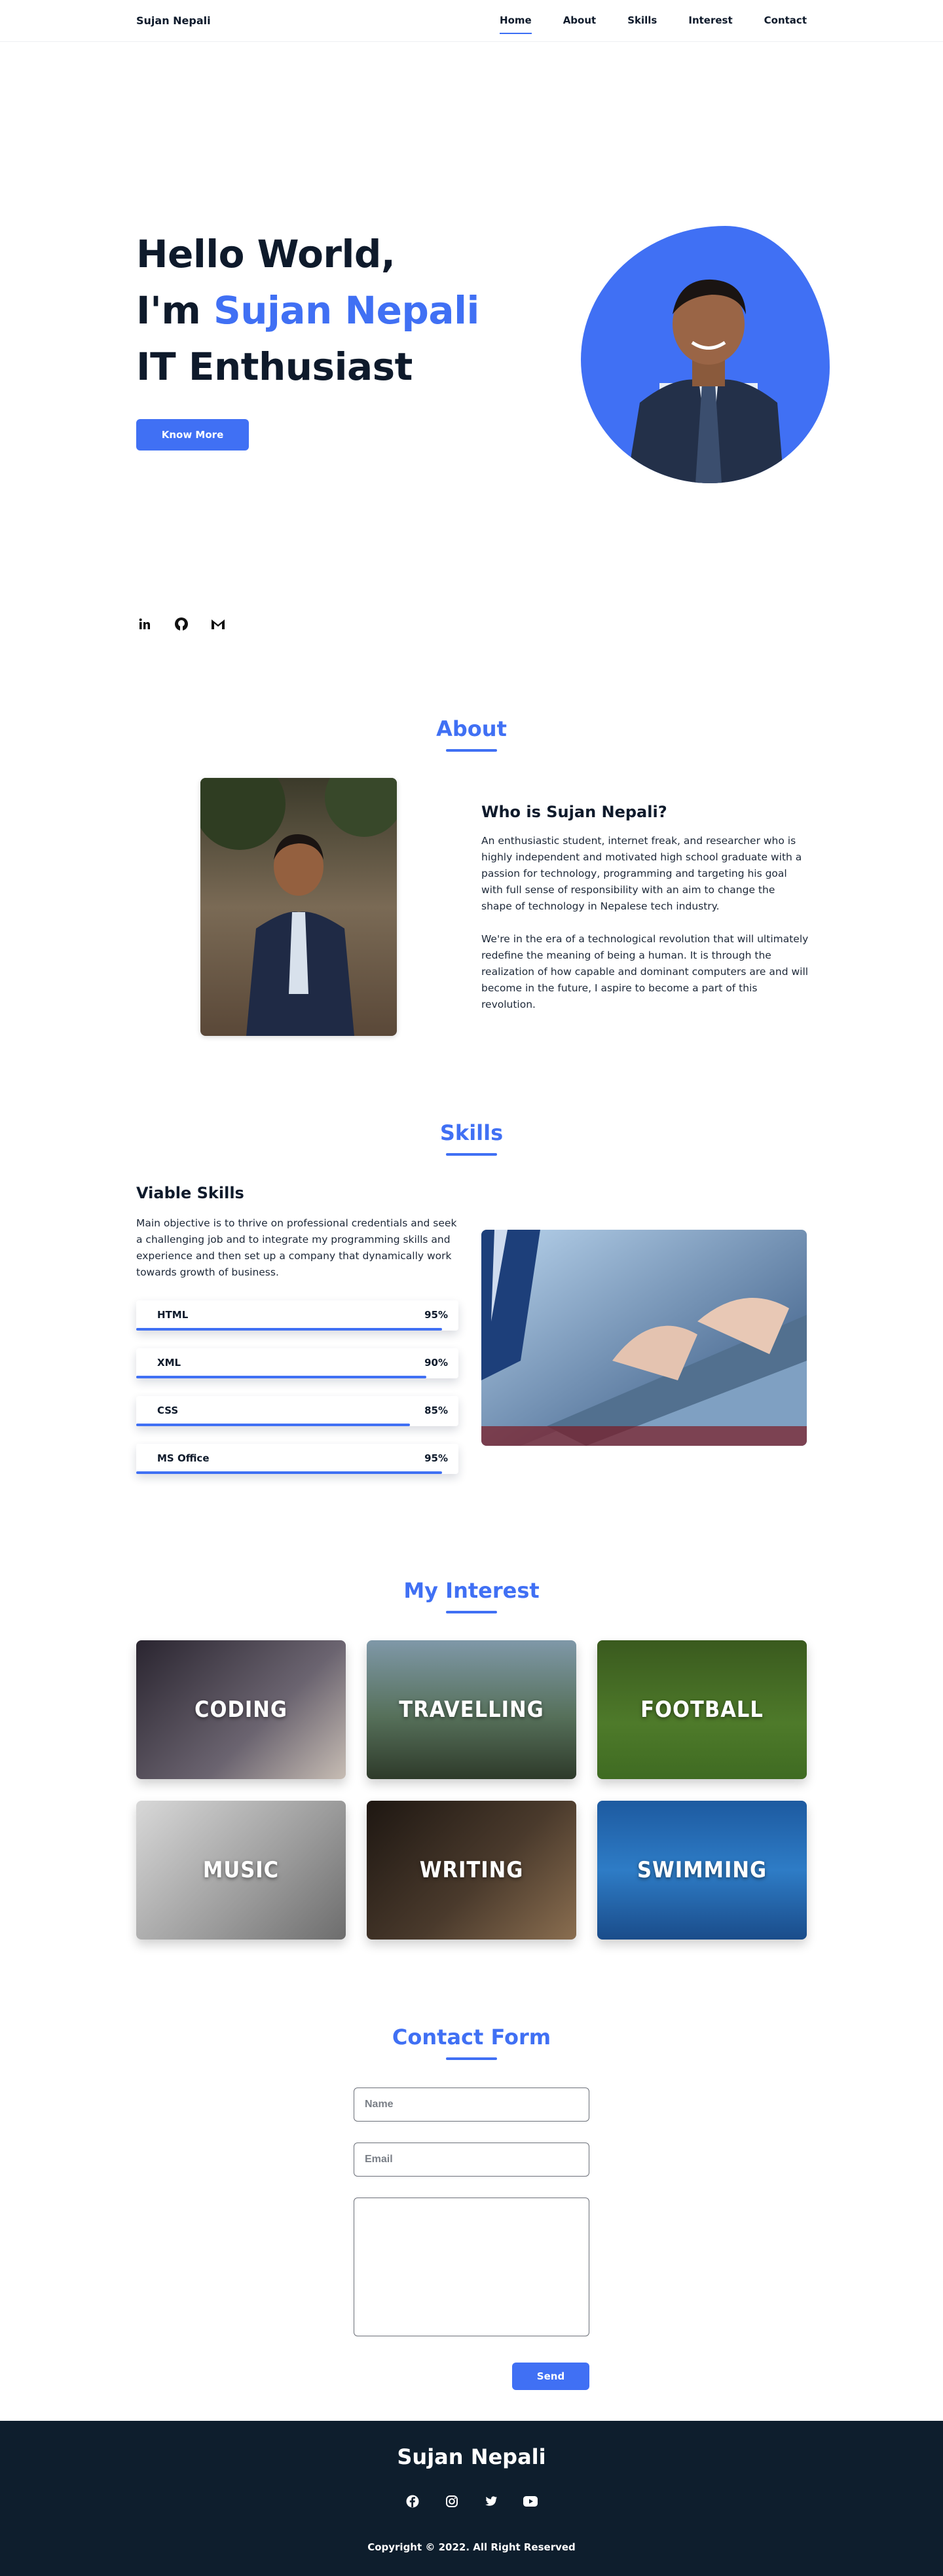 The height and width of the screenshot is (2576, 943). I want to click on interest-label: WRITING, so click(471, 1870).